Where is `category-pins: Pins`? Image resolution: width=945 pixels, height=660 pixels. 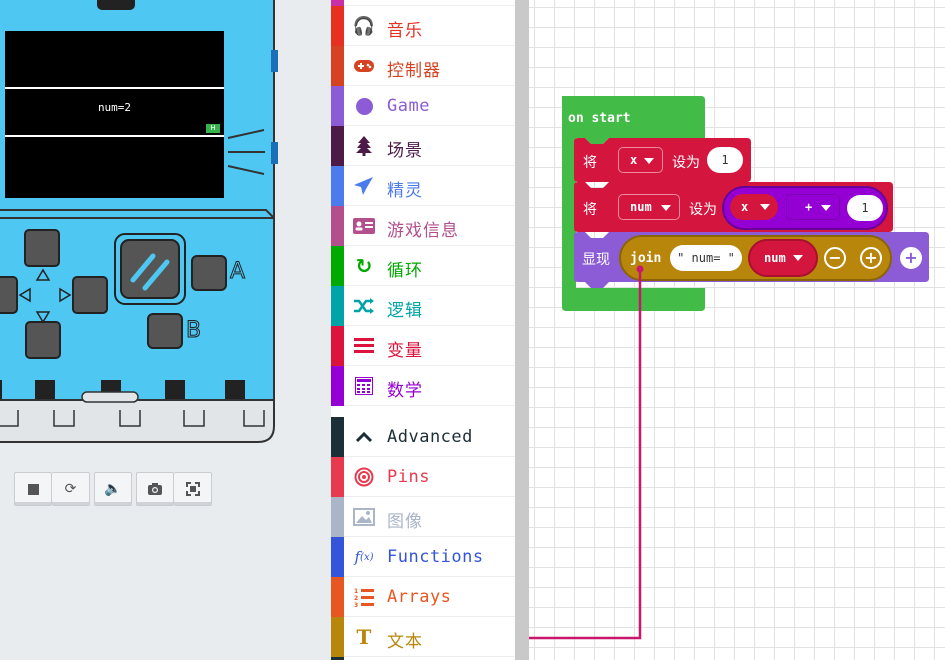
category-pins: Pins is located at coordinates (423, 477).